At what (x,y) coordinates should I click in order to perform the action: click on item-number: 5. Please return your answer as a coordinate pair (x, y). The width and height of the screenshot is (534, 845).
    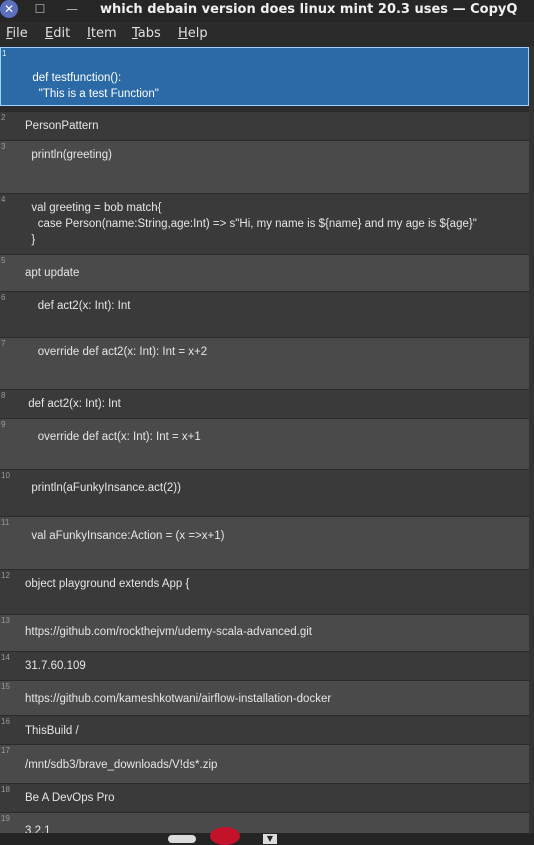
    Looking at the image, I should click on (3, 260).